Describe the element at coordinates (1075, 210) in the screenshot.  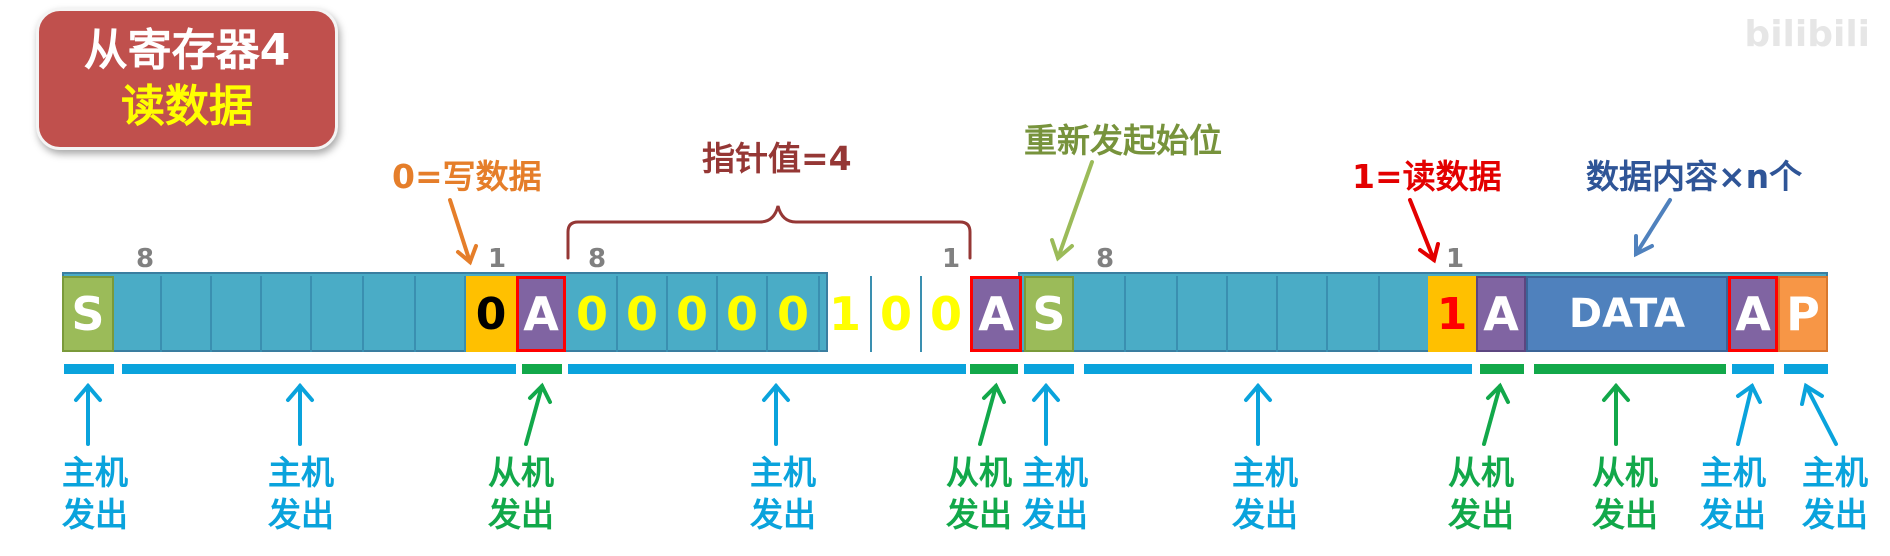
I see `restart-arrow` at that location.